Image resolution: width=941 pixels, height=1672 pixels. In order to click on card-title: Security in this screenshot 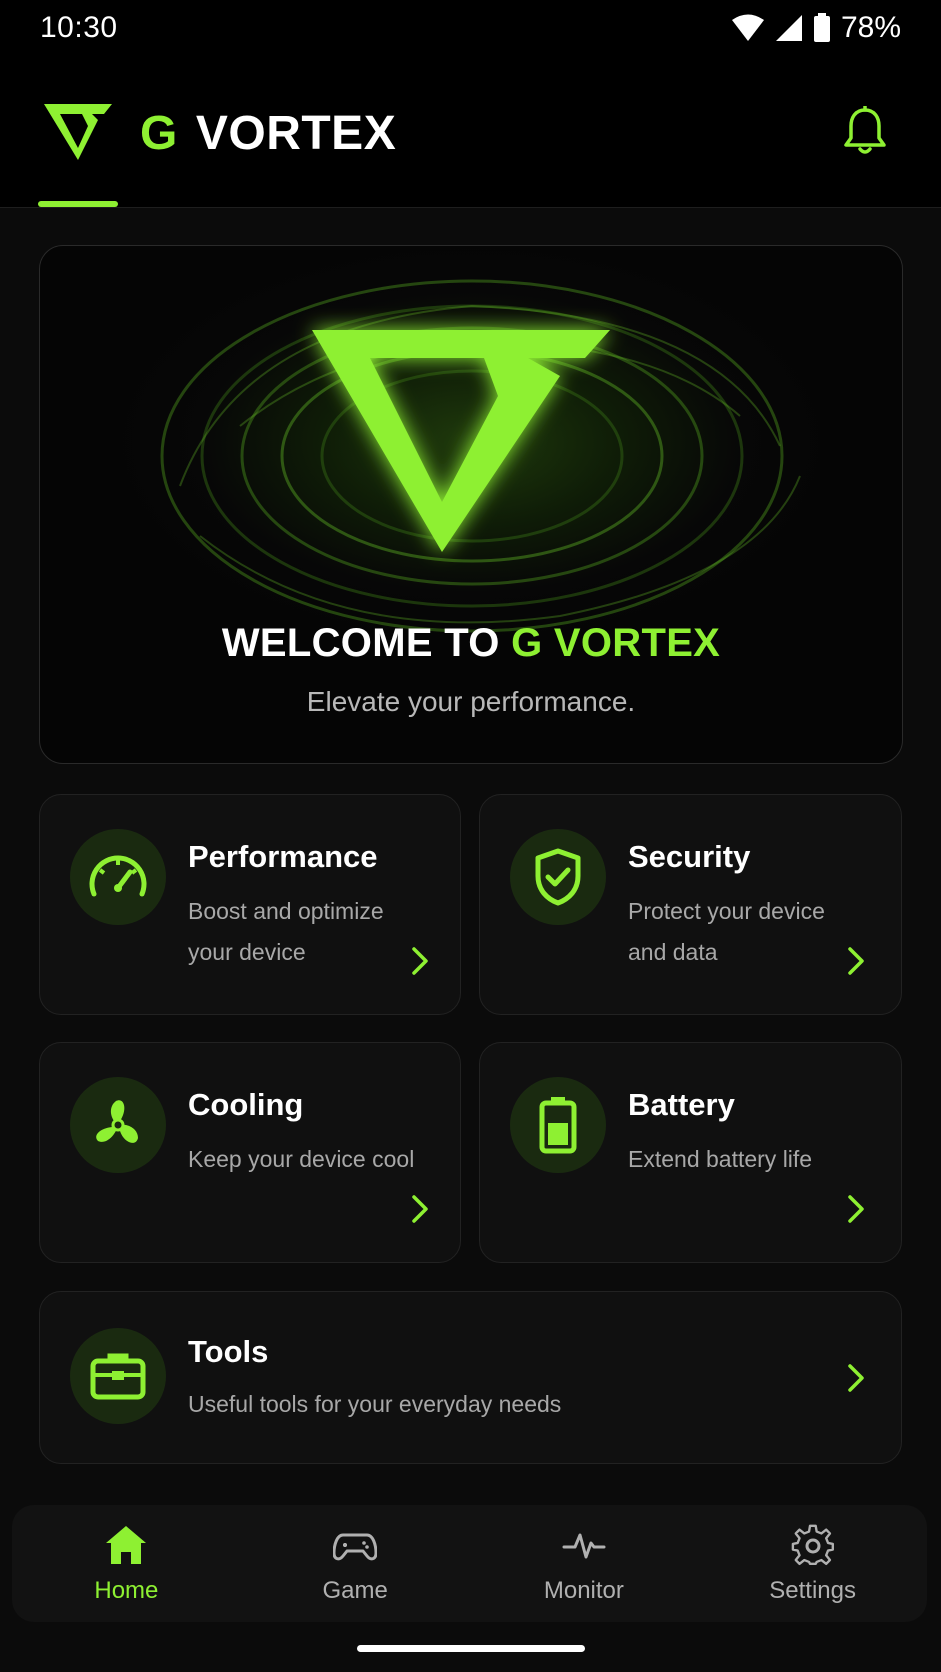, I will do `click(689, 856)`.